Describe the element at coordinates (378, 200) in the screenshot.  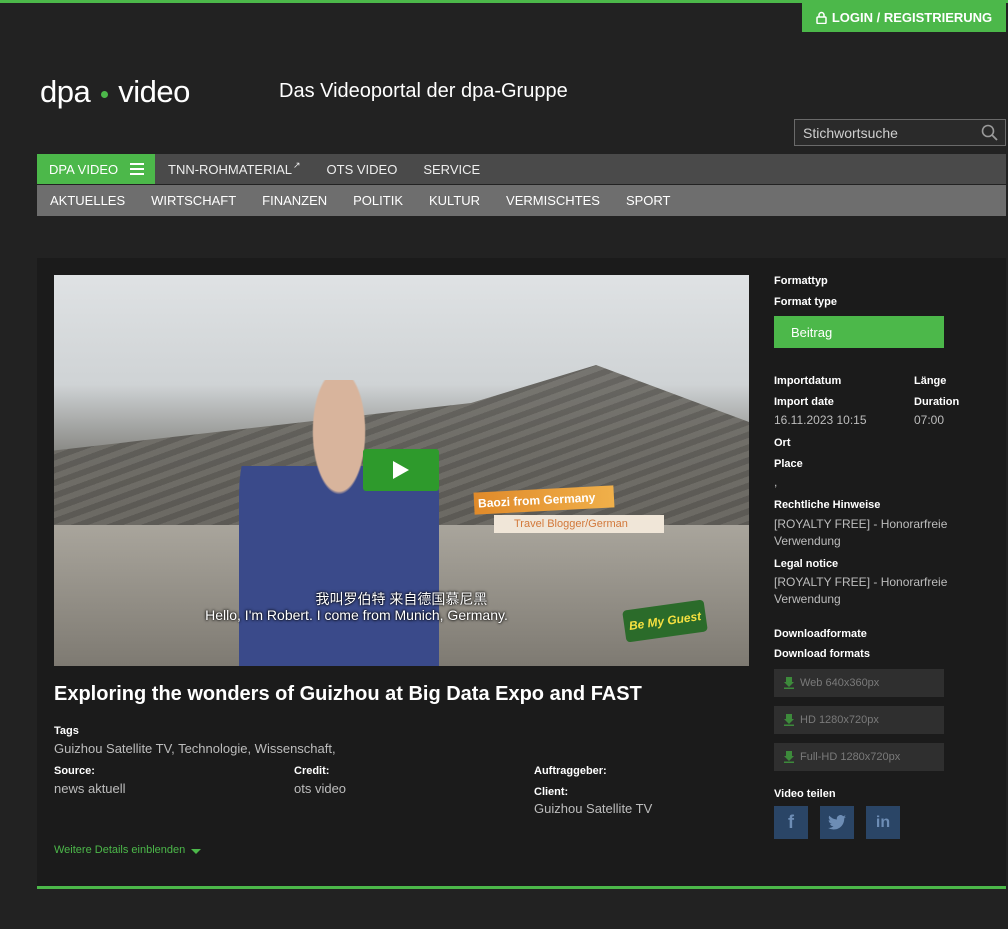
I see `nav-politik: POLITIK` at that location.